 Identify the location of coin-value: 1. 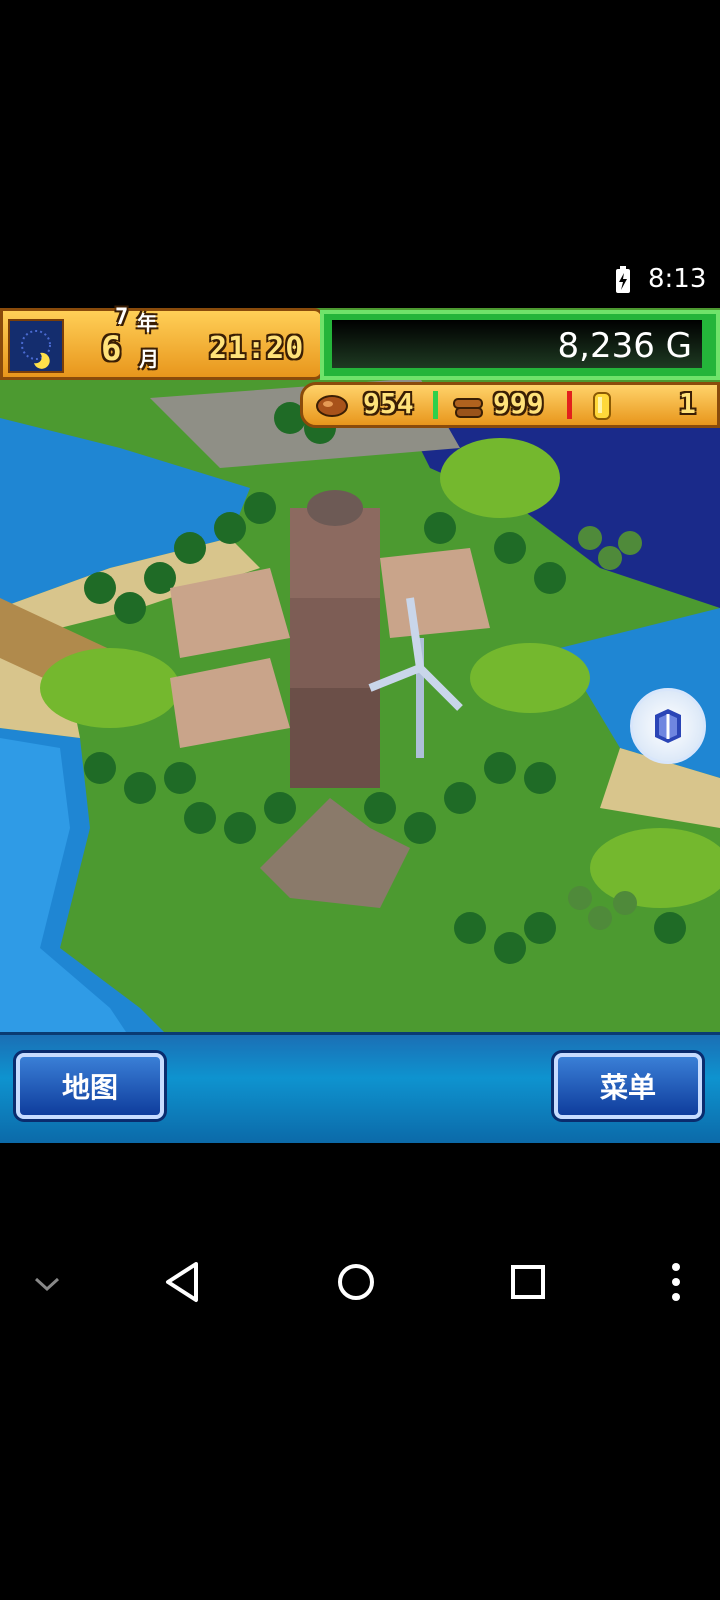
(687, 403).